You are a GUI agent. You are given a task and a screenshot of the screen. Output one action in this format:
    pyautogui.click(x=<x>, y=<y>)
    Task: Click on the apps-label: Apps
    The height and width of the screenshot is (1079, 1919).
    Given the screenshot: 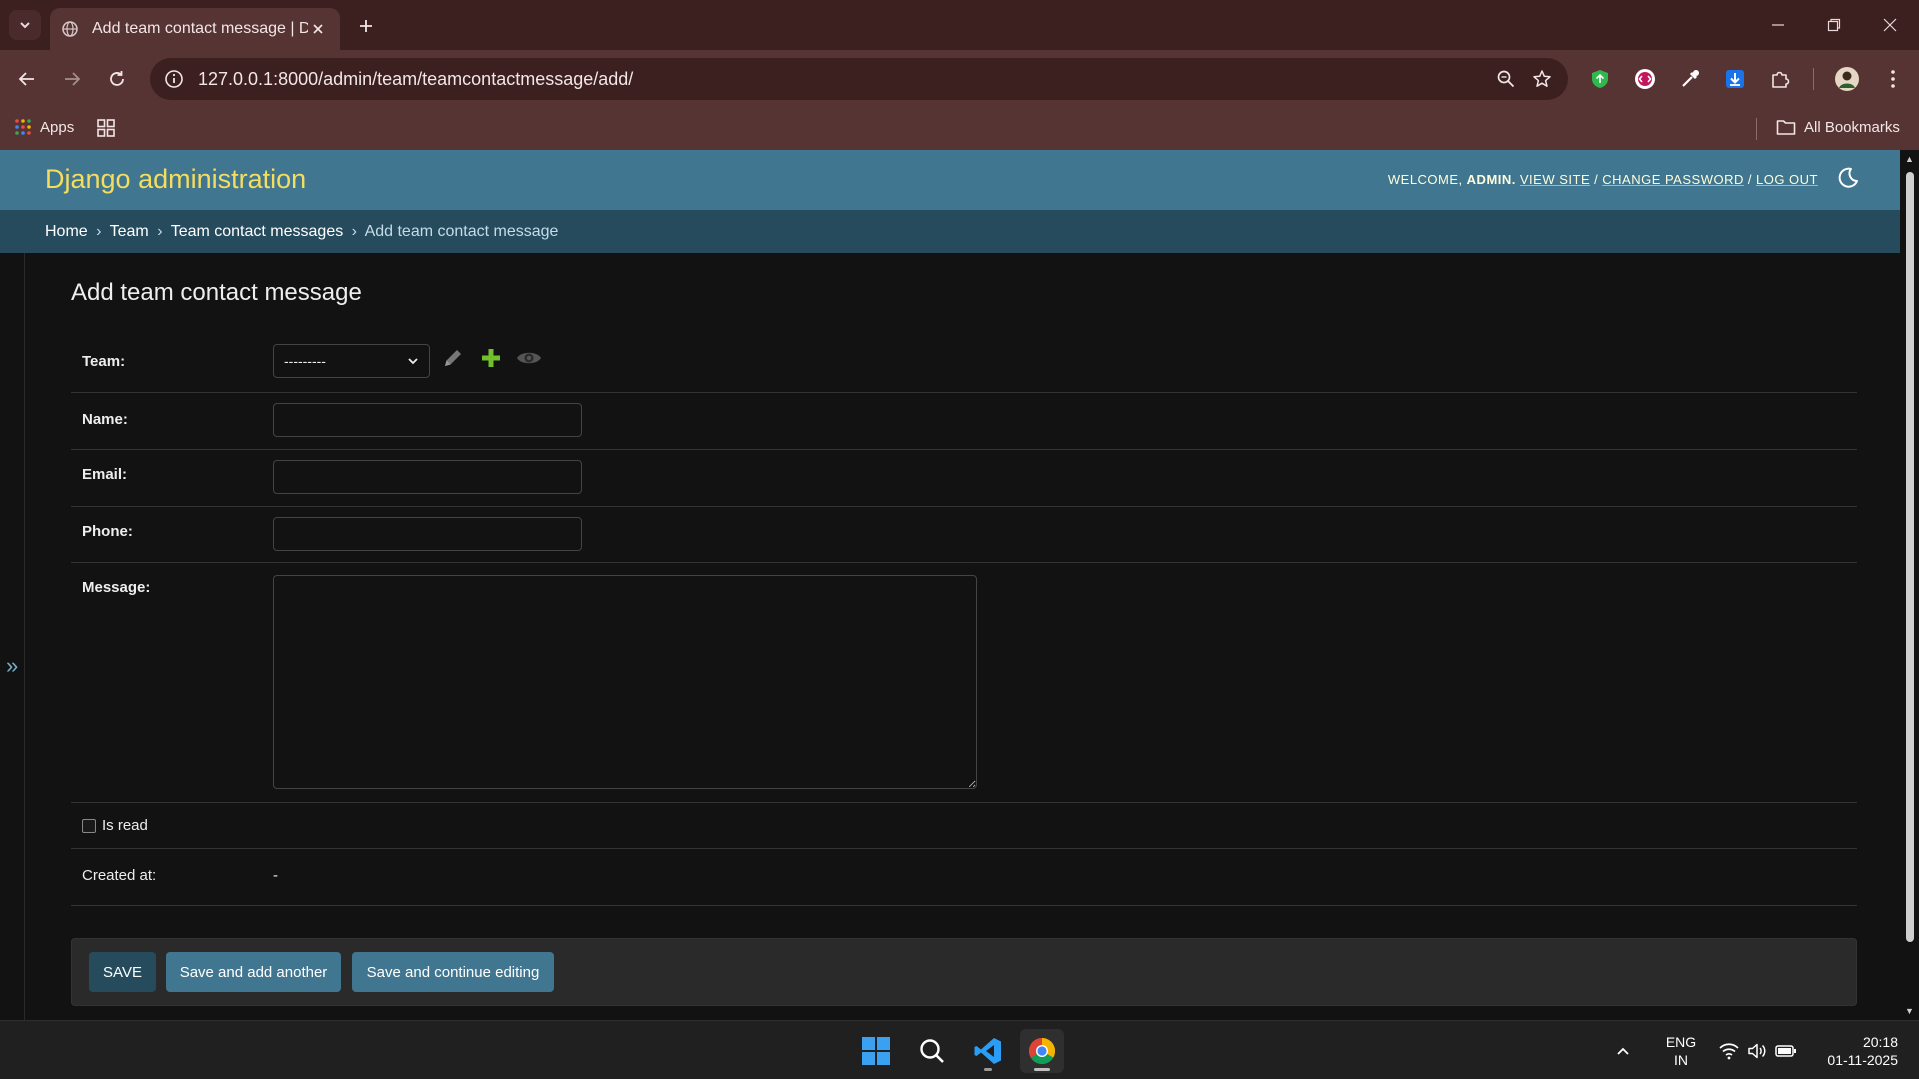 What is the action you would take?
    pyautogui.click(x=57, y=127)
    